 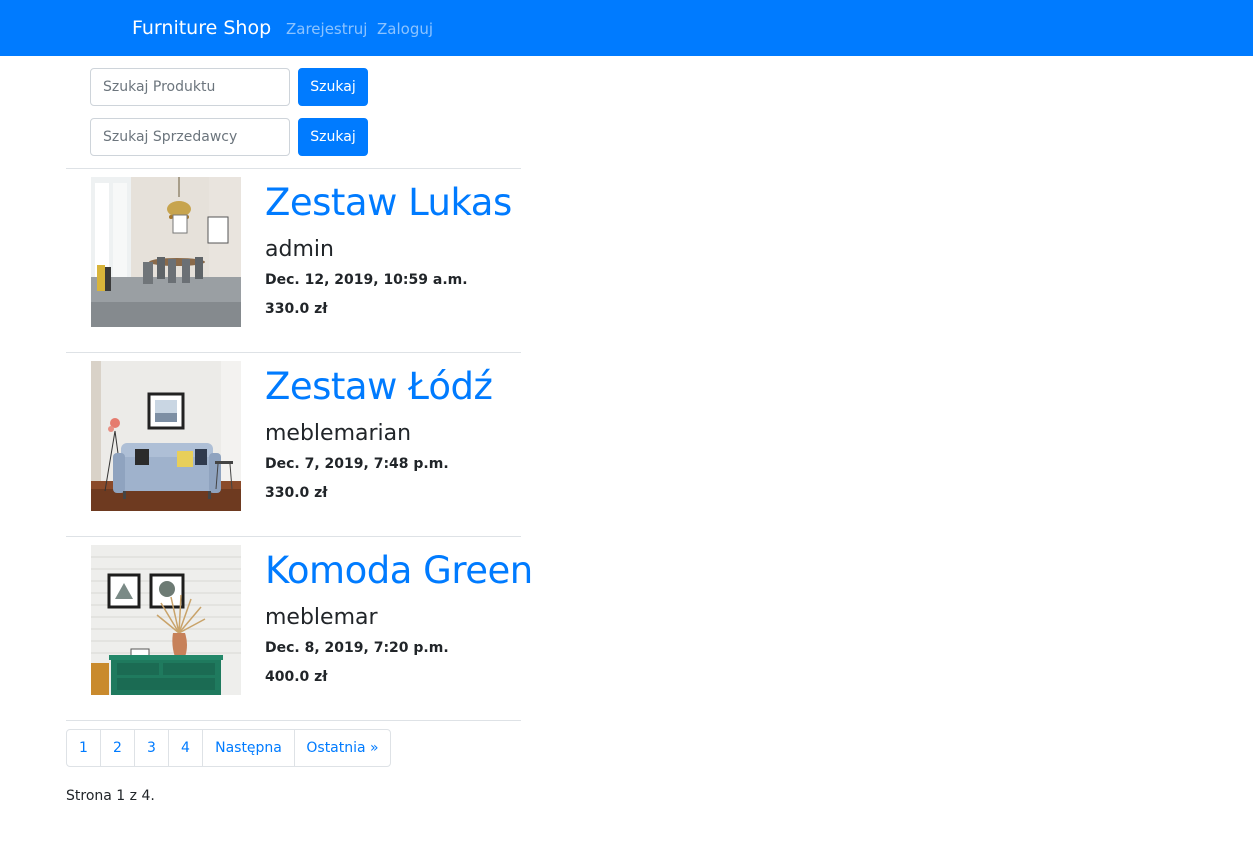 What do you see at coordinates (293, 720) in the screenshot?
I see `divider` at bounding box center [293, 720].